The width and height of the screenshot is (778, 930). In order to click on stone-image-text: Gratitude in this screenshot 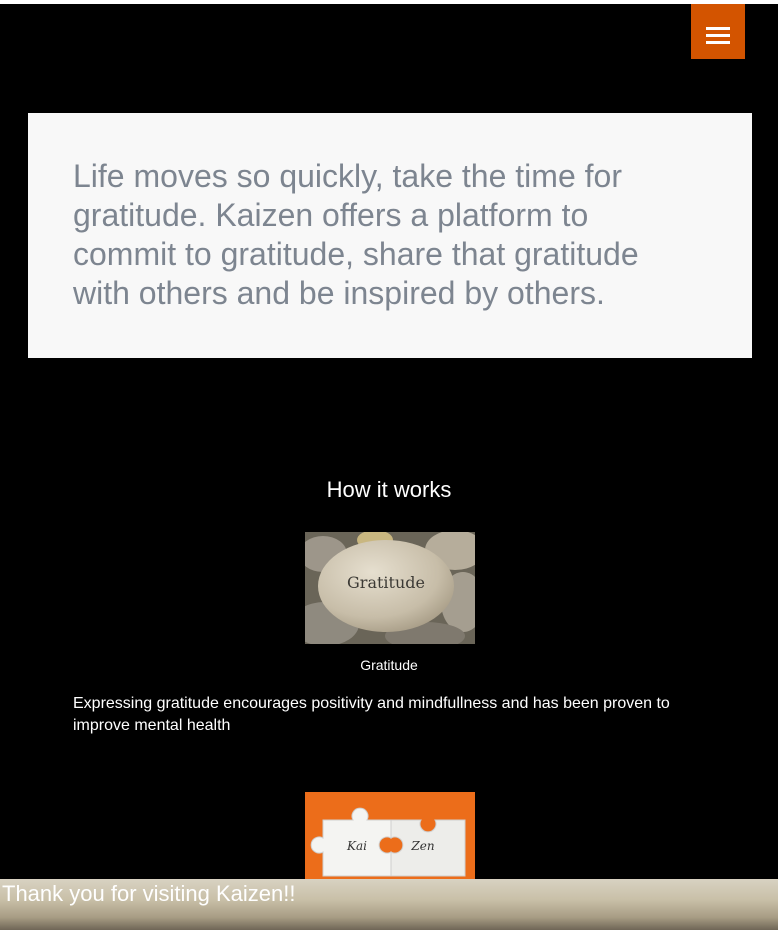, I will do `click(386, 582)`.